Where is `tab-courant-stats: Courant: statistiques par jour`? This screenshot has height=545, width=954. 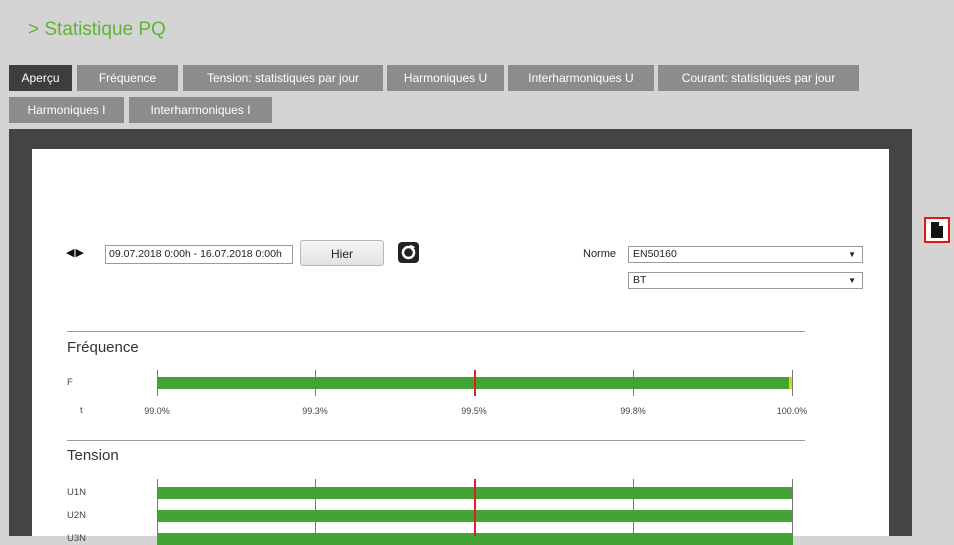 tab-courant-stats: Courant: statistiques par jour is located at coordinates (758, 78).